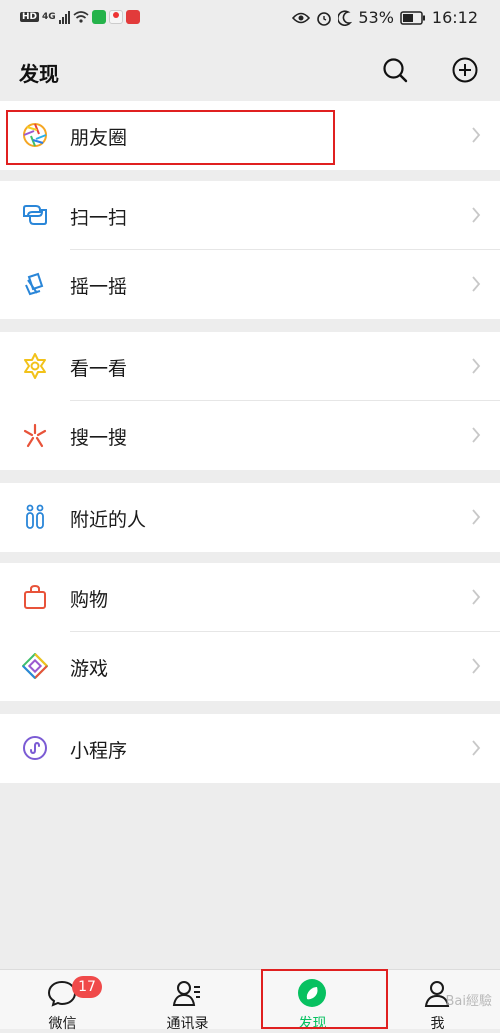  I want to click on bottom-tab-bar: 17 微信 通讯录 发现 我, so click(250, 1000).